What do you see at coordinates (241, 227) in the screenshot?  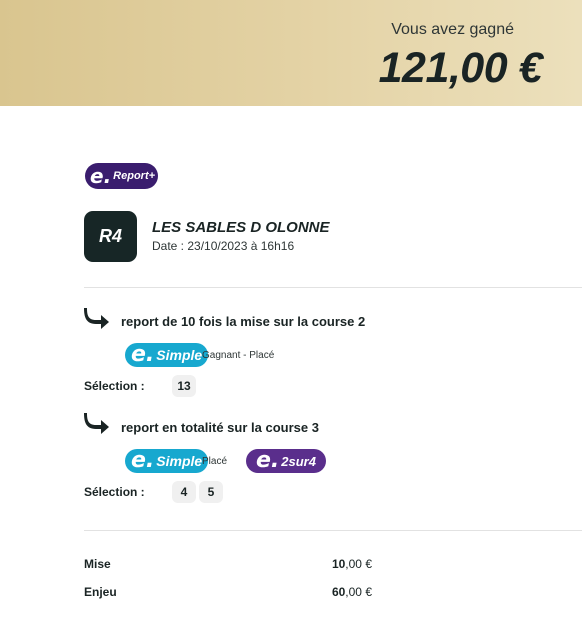 I see `race-name: LES SABLES D OLONNE` at bounding box center [241, 227].